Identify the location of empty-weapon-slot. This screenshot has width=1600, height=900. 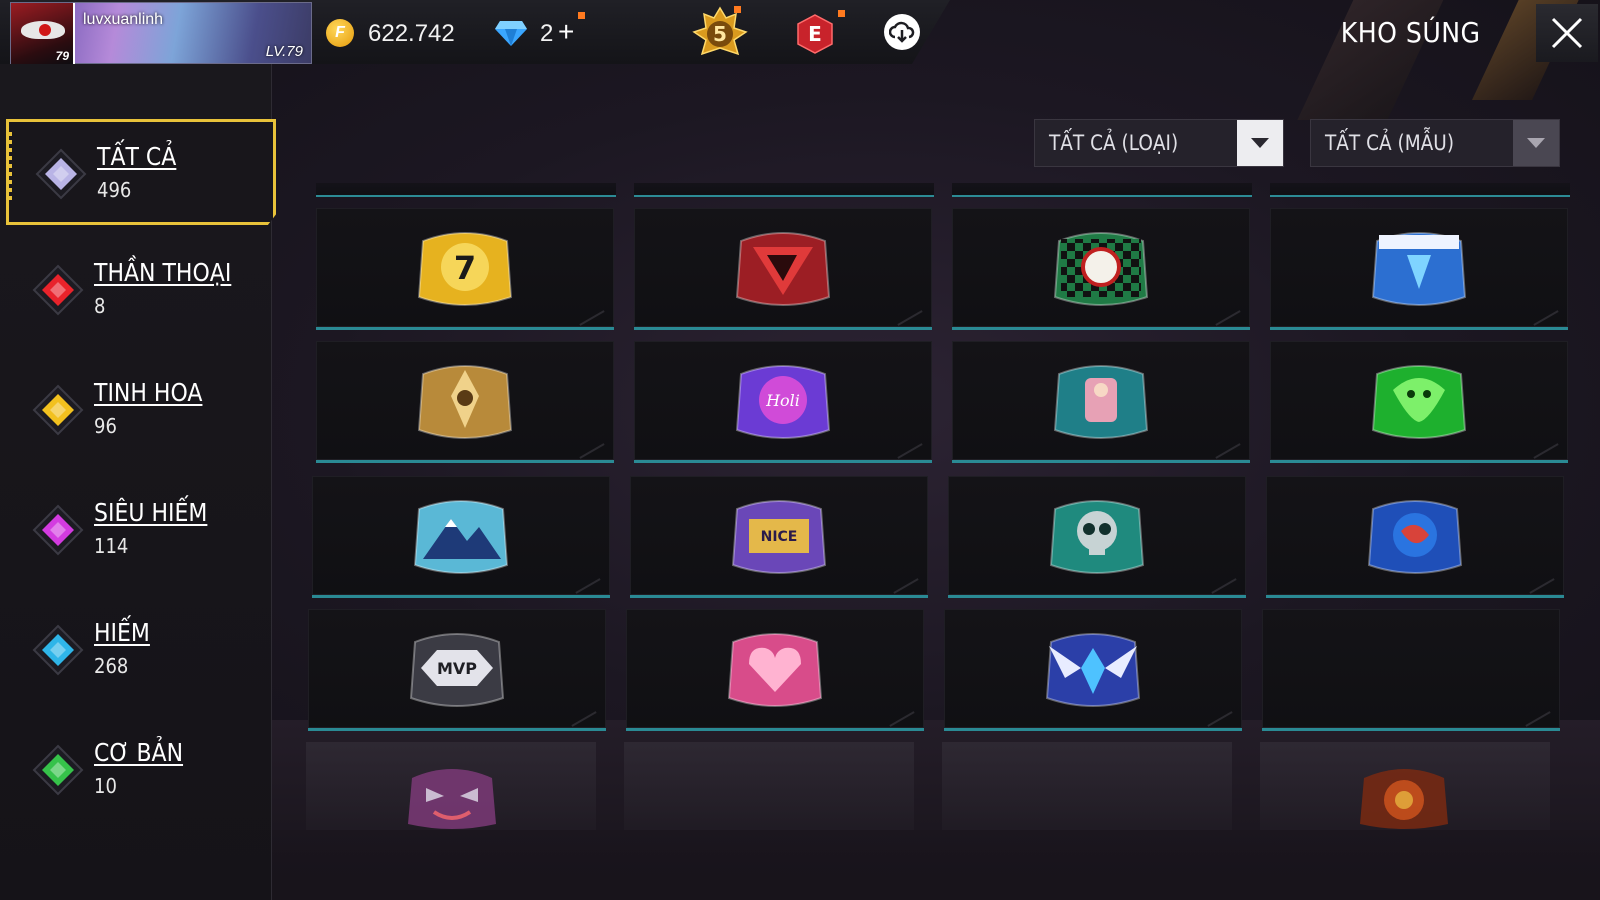
(1411, 670).